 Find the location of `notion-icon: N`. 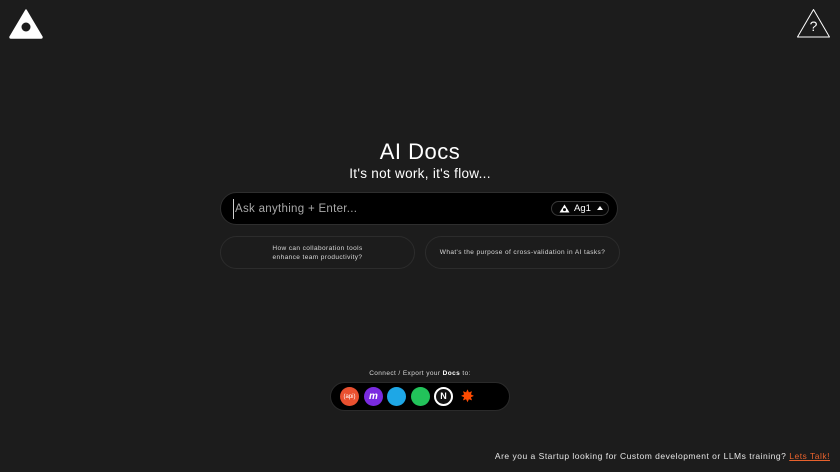

notion-icon: N is located at coordinates (443, 396).